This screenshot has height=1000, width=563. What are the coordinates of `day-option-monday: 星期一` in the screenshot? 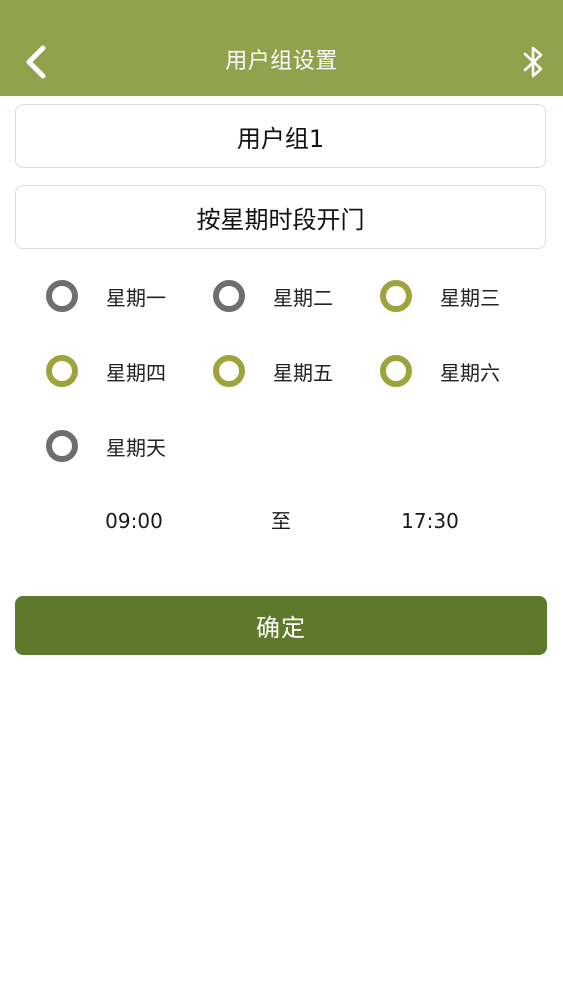 It's located at (106, 296).